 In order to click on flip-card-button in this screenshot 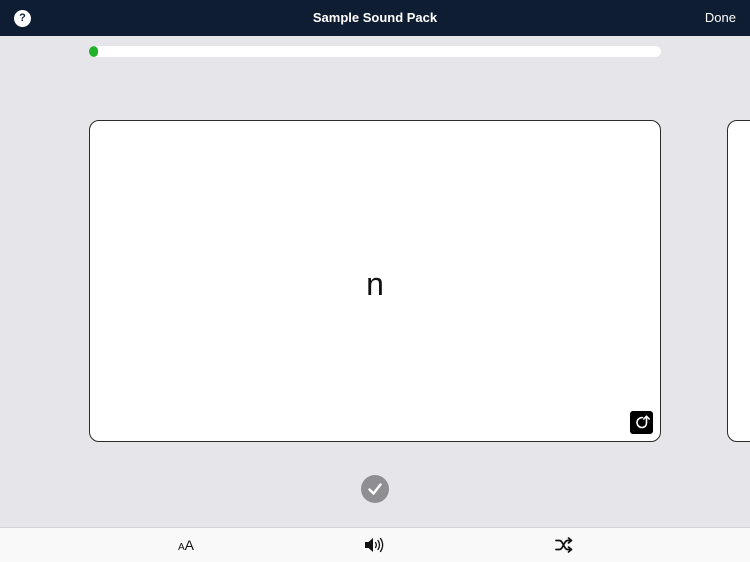, I will do `click(641, 422)`.